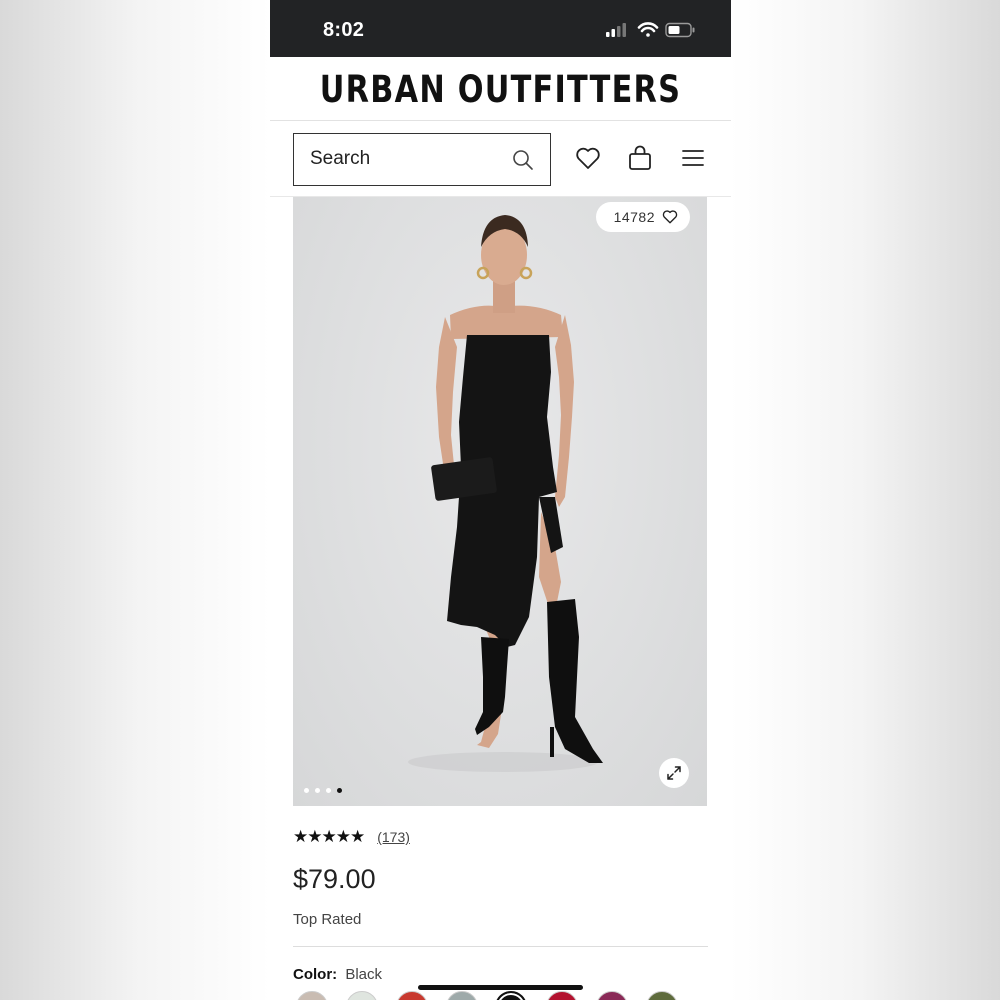 The height and width of the screenshot is (1000, 1000). I want to click on swatch-olive, so click(662, 995).